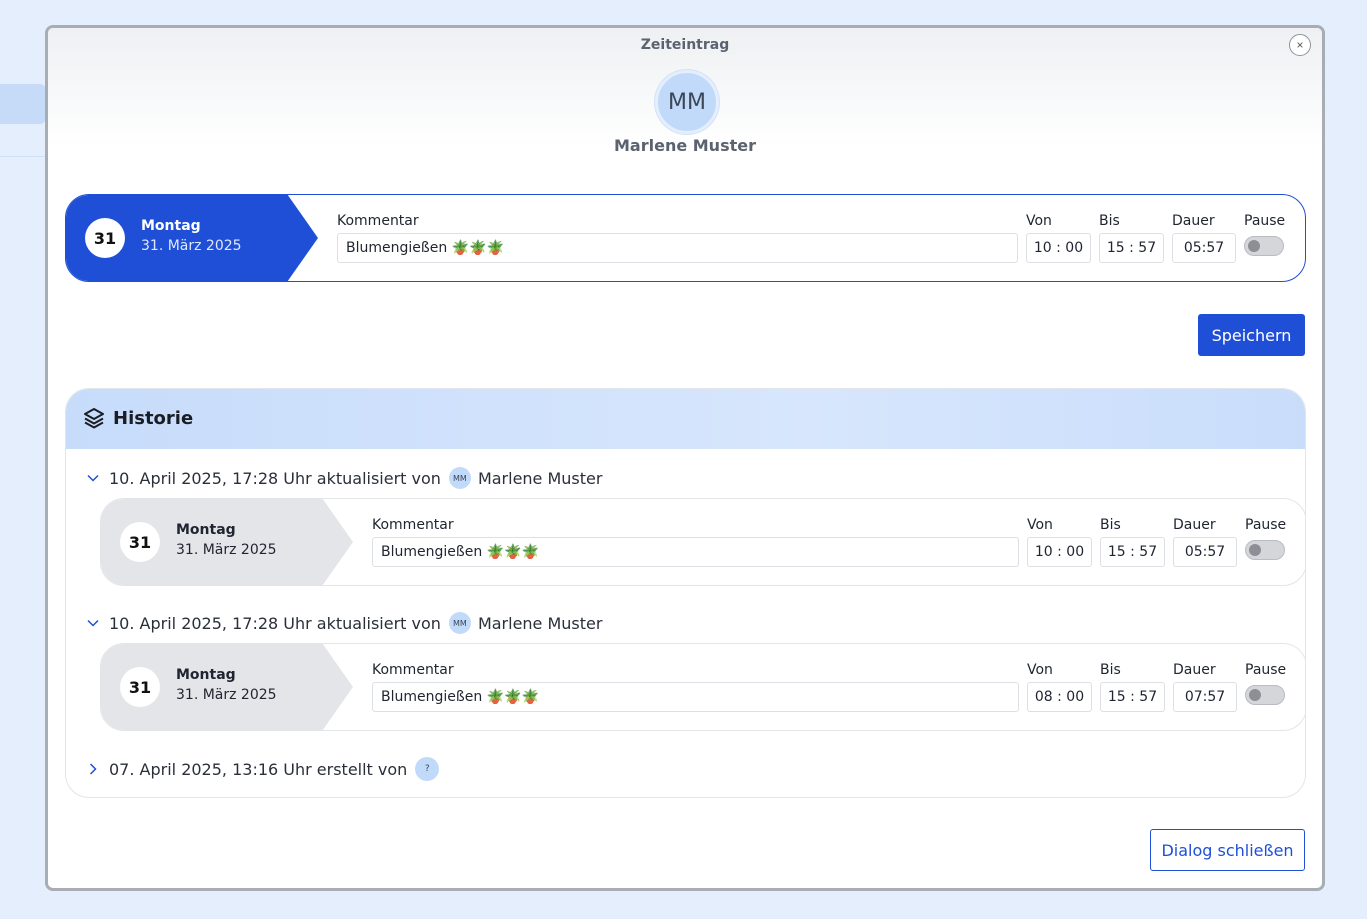 The image size is (1367, 919). Describe the element at coordinates (1205, 697) in the screenshot. I see `duration-field: 07:57` at that location.